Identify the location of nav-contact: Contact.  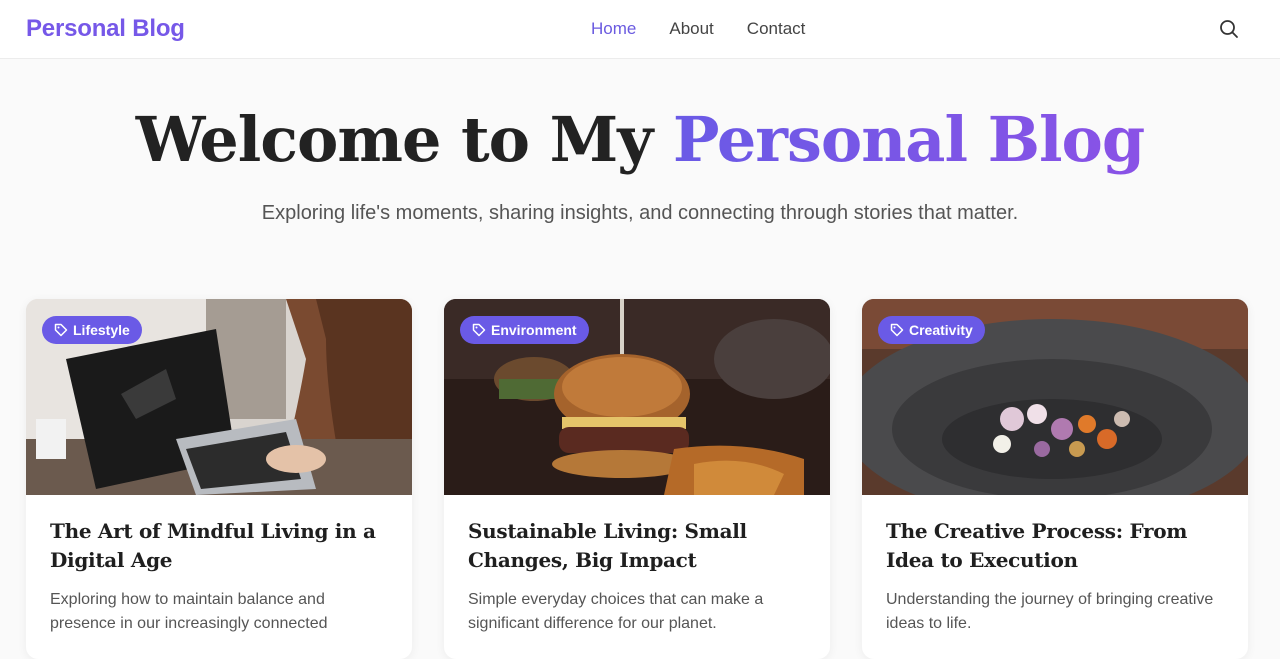
(776, 29).